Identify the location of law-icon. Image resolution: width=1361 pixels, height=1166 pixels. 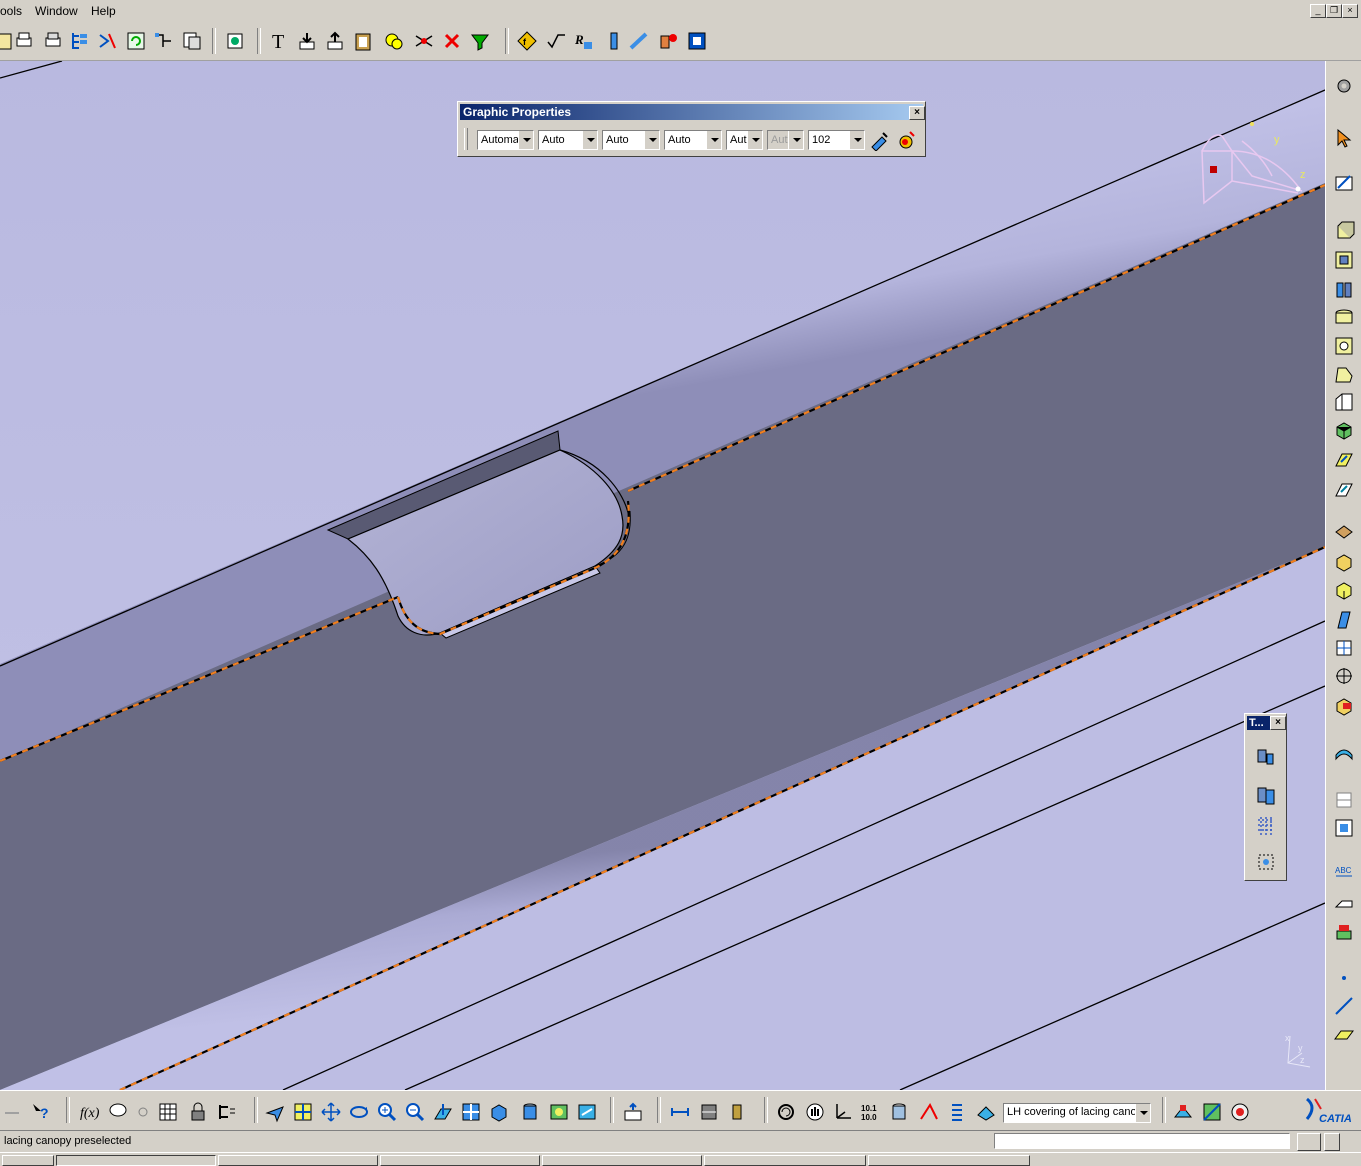
(143, 1112).